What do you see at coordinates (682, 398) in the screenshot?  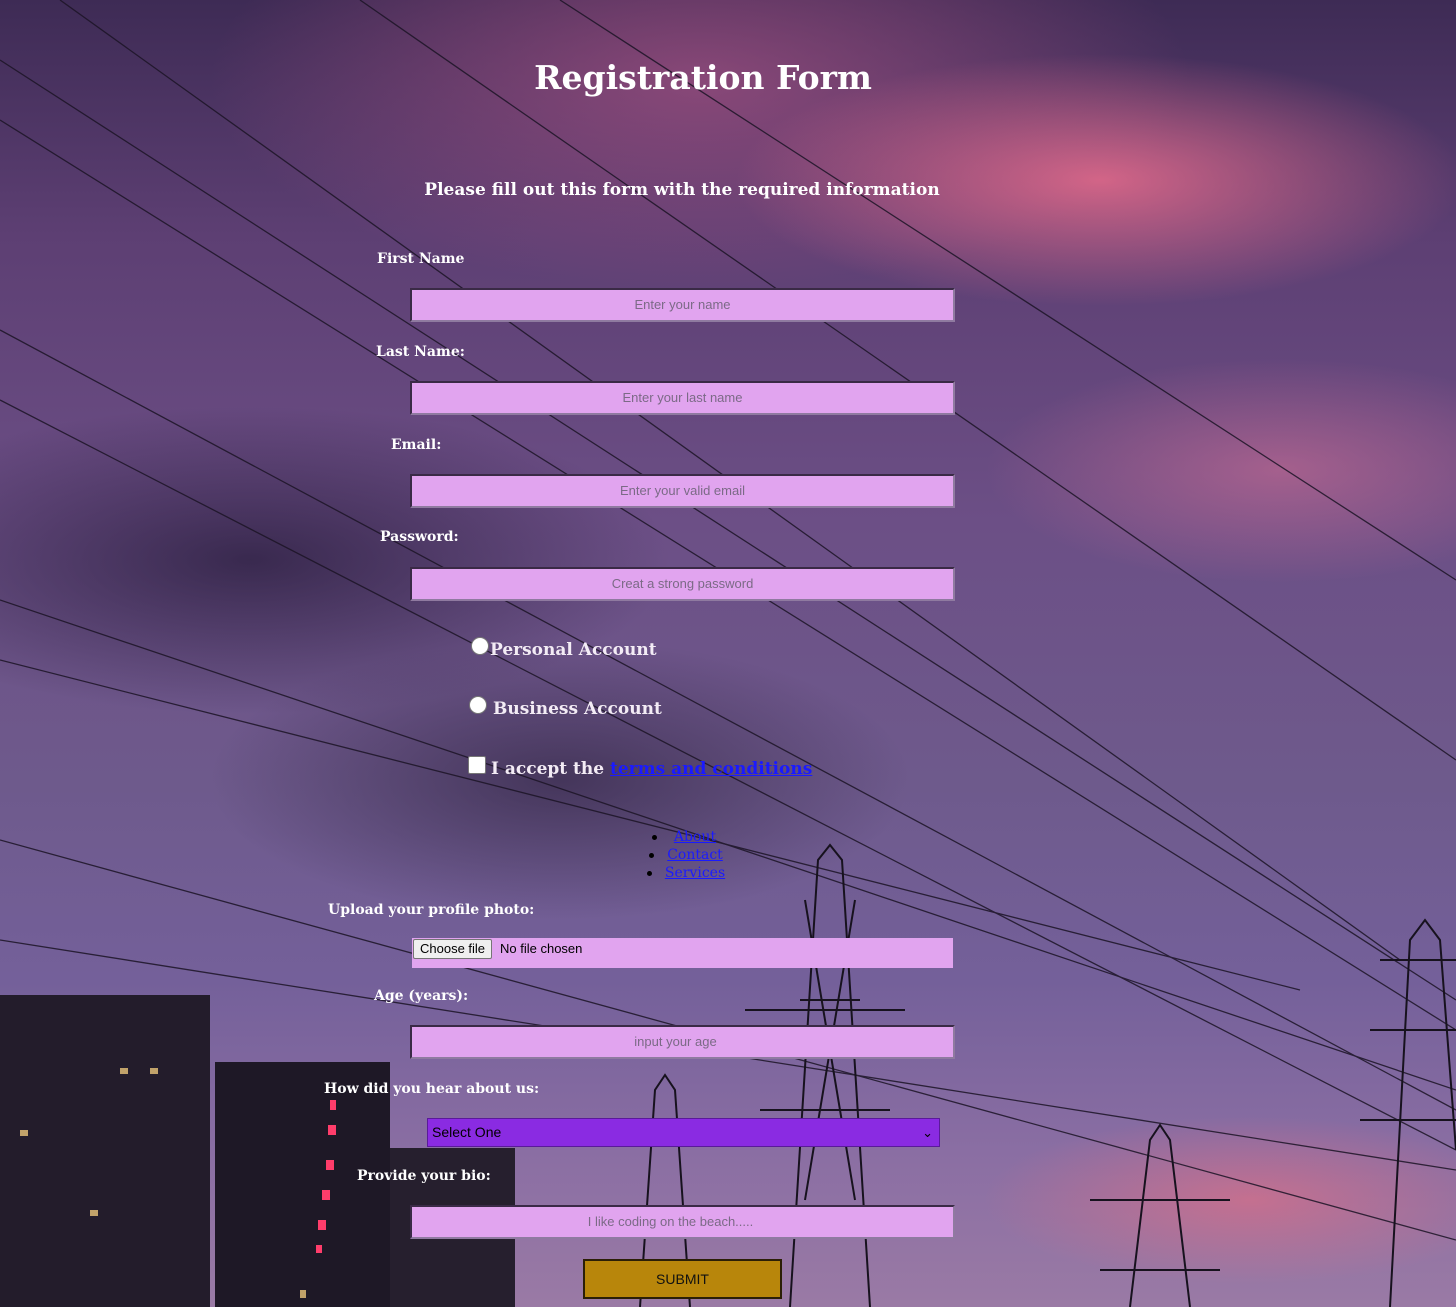 I see `last-name-input: Enter your last name` at bounding box center [682, 398].